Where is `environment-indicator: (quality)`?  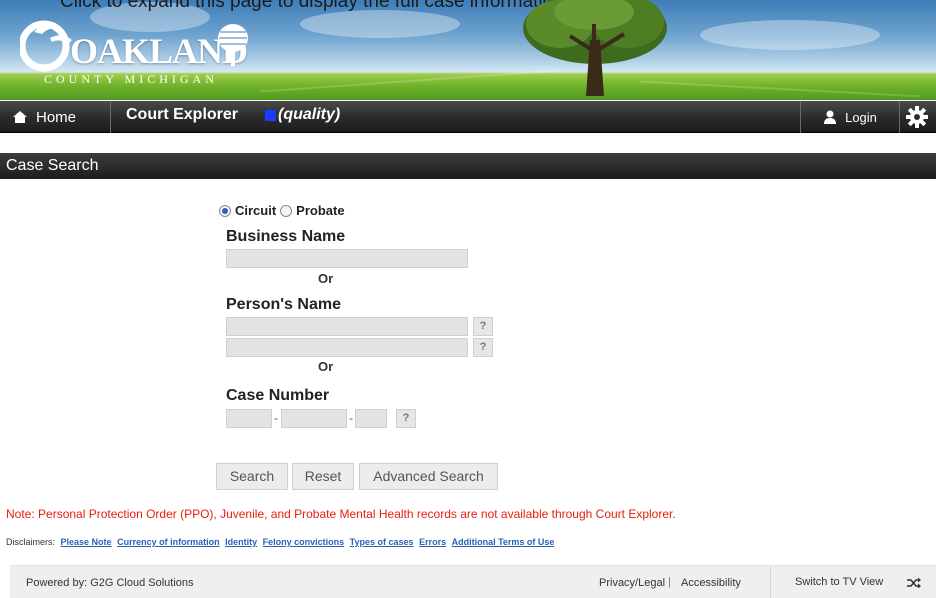 environment-indicator: (quality) is located at coordinates (302, 115).